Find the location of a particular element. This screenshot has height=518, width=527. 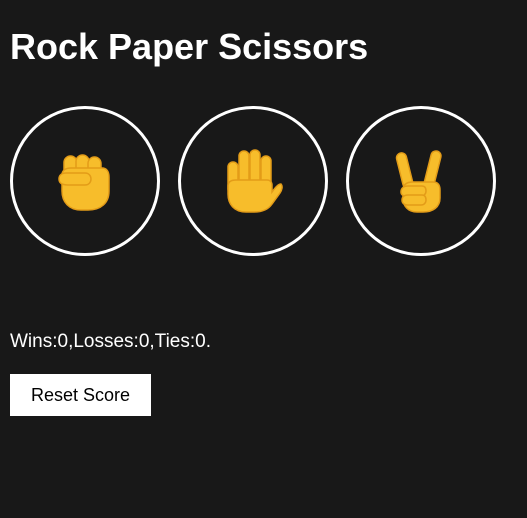

raised-fist-icon is located at coordinates (84, 182).